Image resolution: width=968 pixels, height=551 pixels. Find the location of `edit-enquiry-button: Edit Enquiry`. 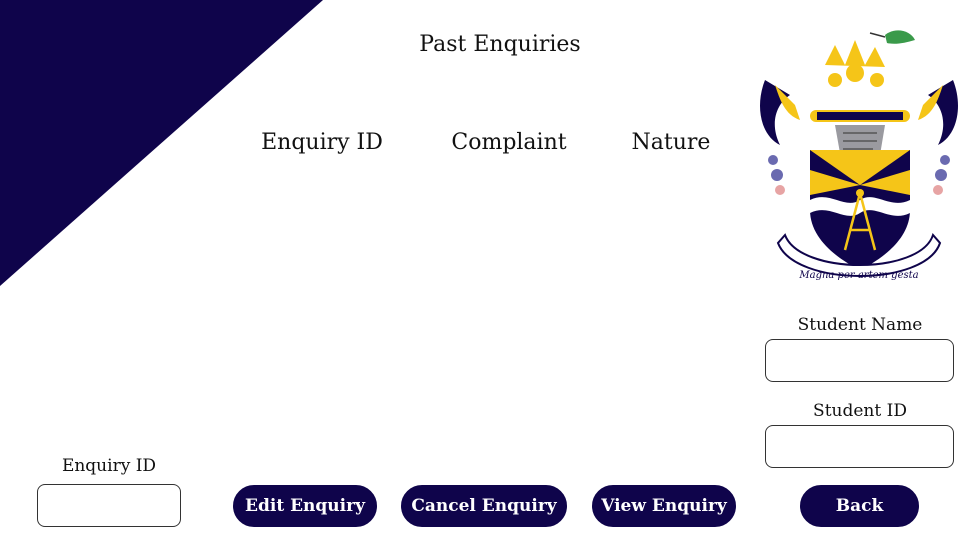

edit-enquiry-button: Edit Enquiry is located at coordinates (305, 506).